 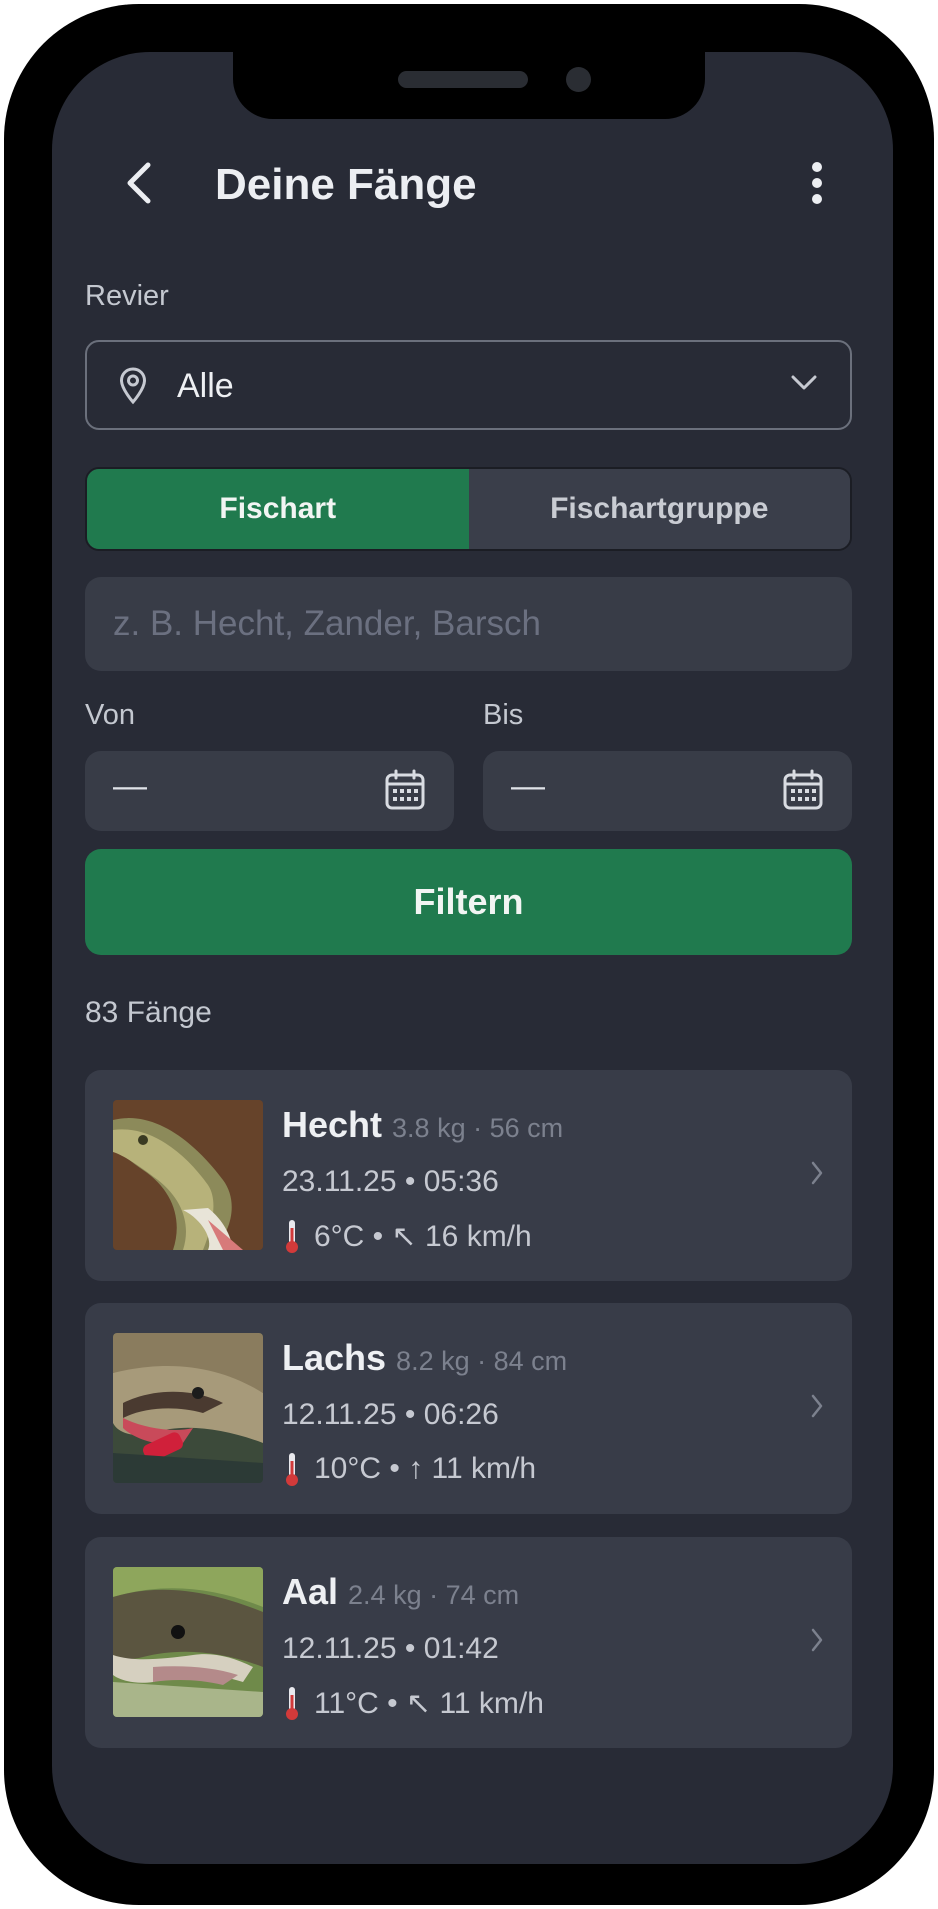 What do you see at coordinates (110, 715) in the screenshot?
I see `von-label: Von` at bounding box center [110, 715].